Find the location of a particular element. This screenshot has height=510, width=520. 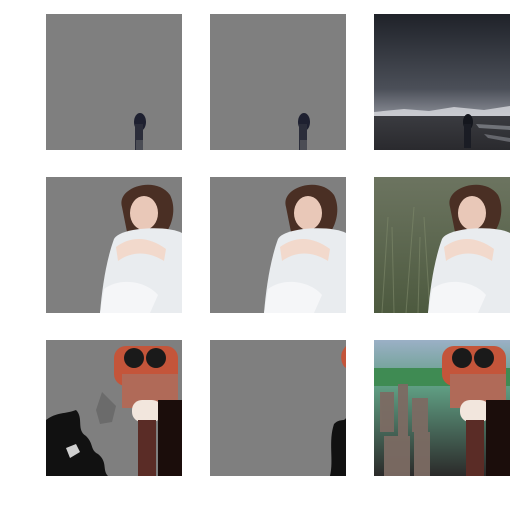

row3-original is located at coordinates (442, 408).